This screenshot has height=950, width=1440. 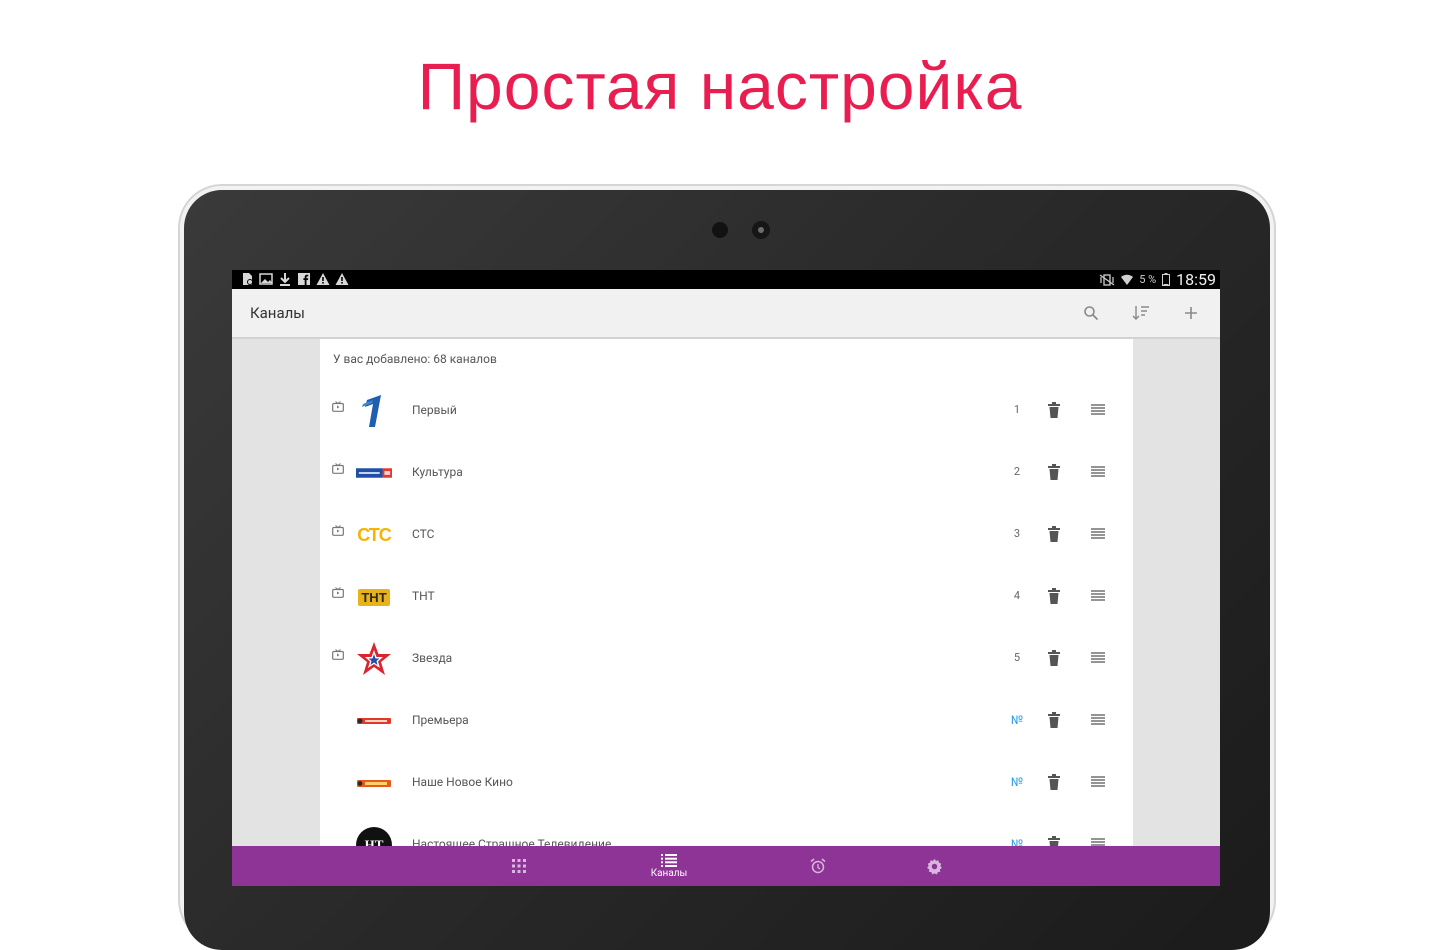 What do you see at coordinates (462, 782) in the screenshot?
I see `channel-name: Наше Новое Кино` at bounding box center [462, 782].